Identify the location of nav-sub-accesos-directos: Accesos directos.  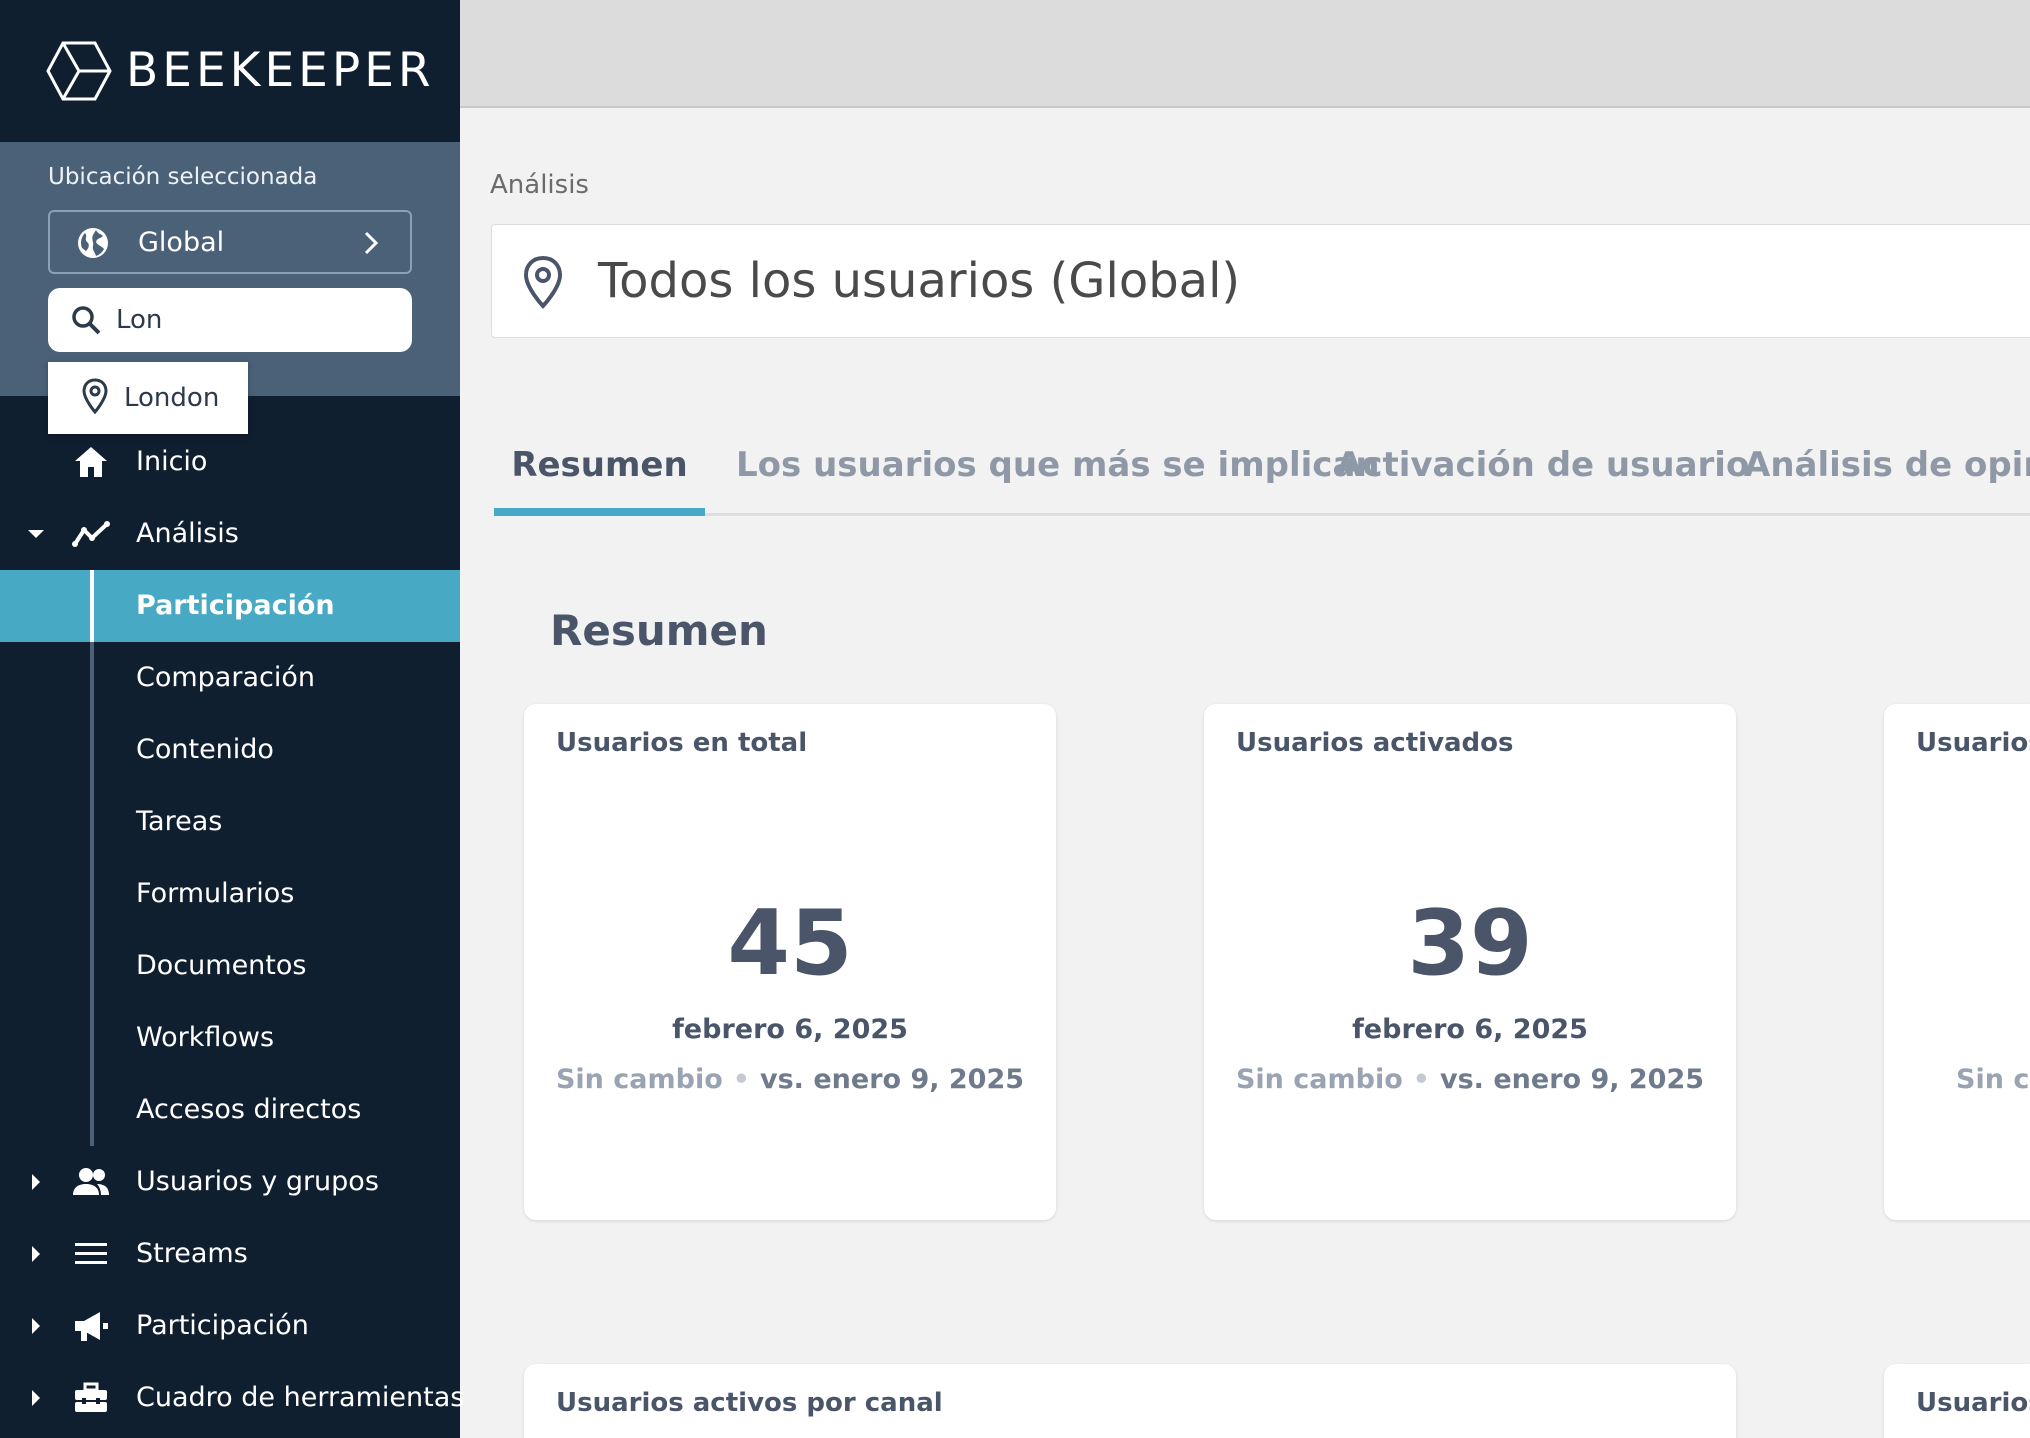
(230, 1110).